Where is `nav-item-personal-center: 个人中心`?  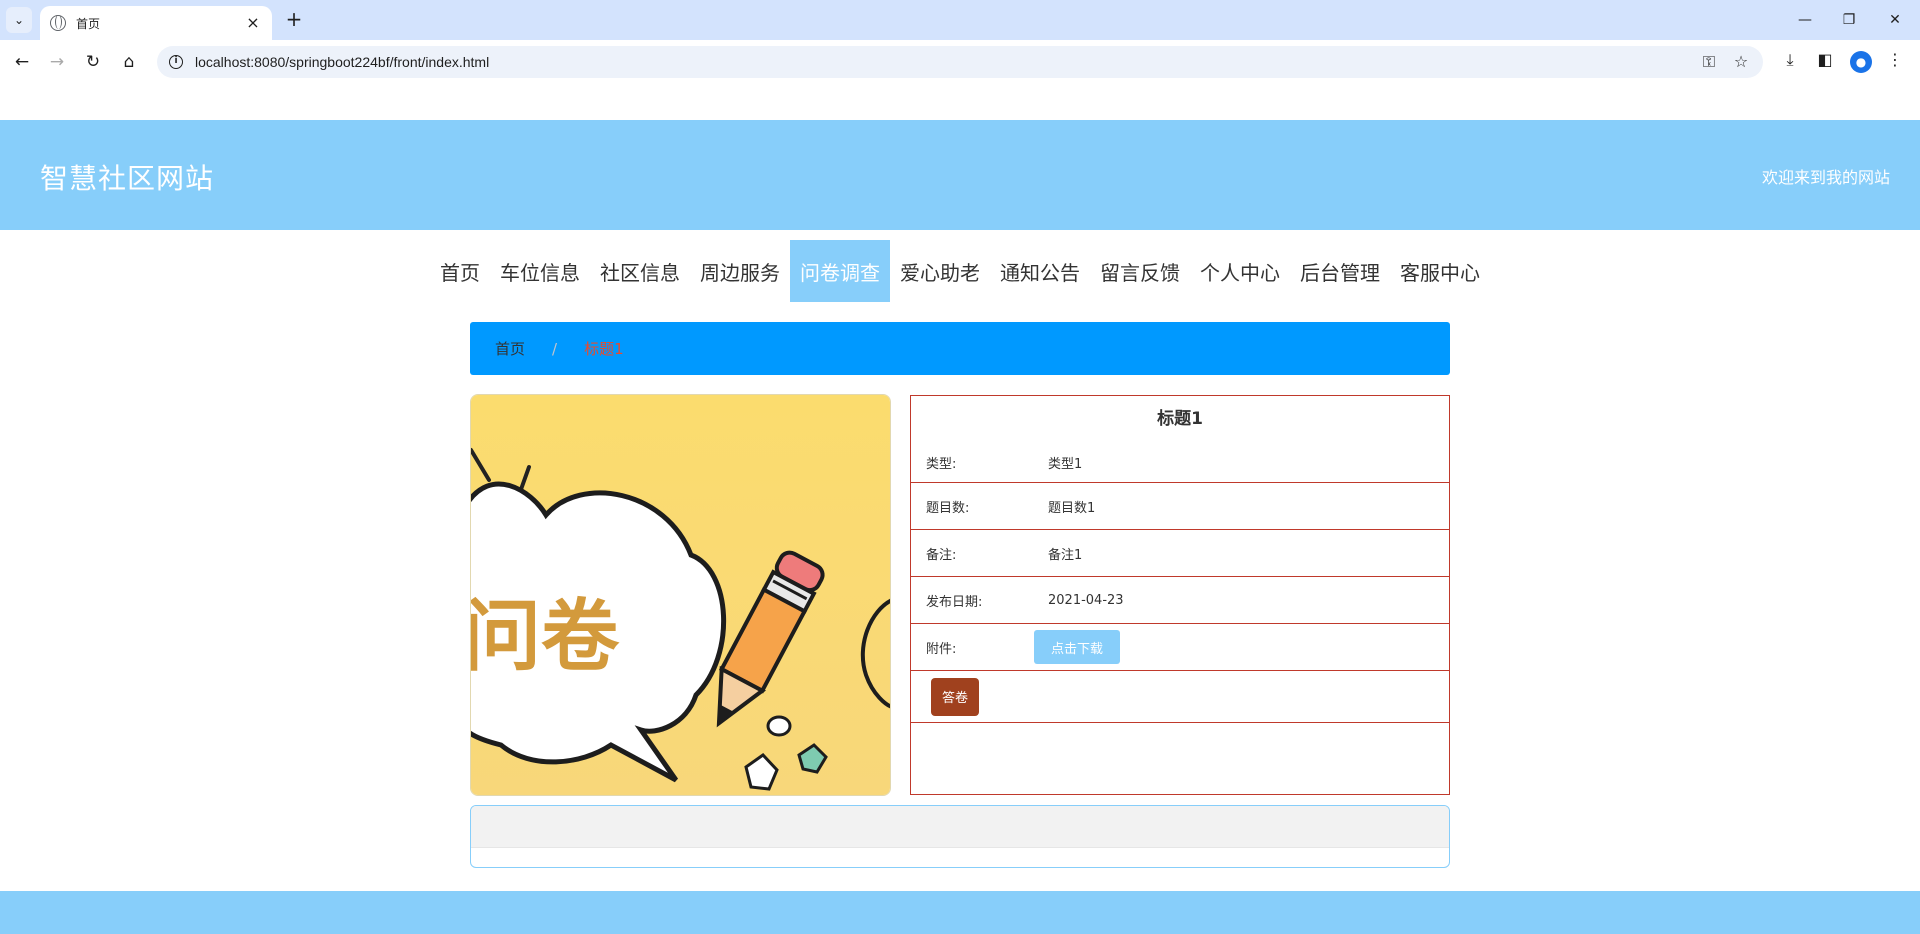
nav-item-personal-center: 个人中心 is located at coordinates (1240, 271).